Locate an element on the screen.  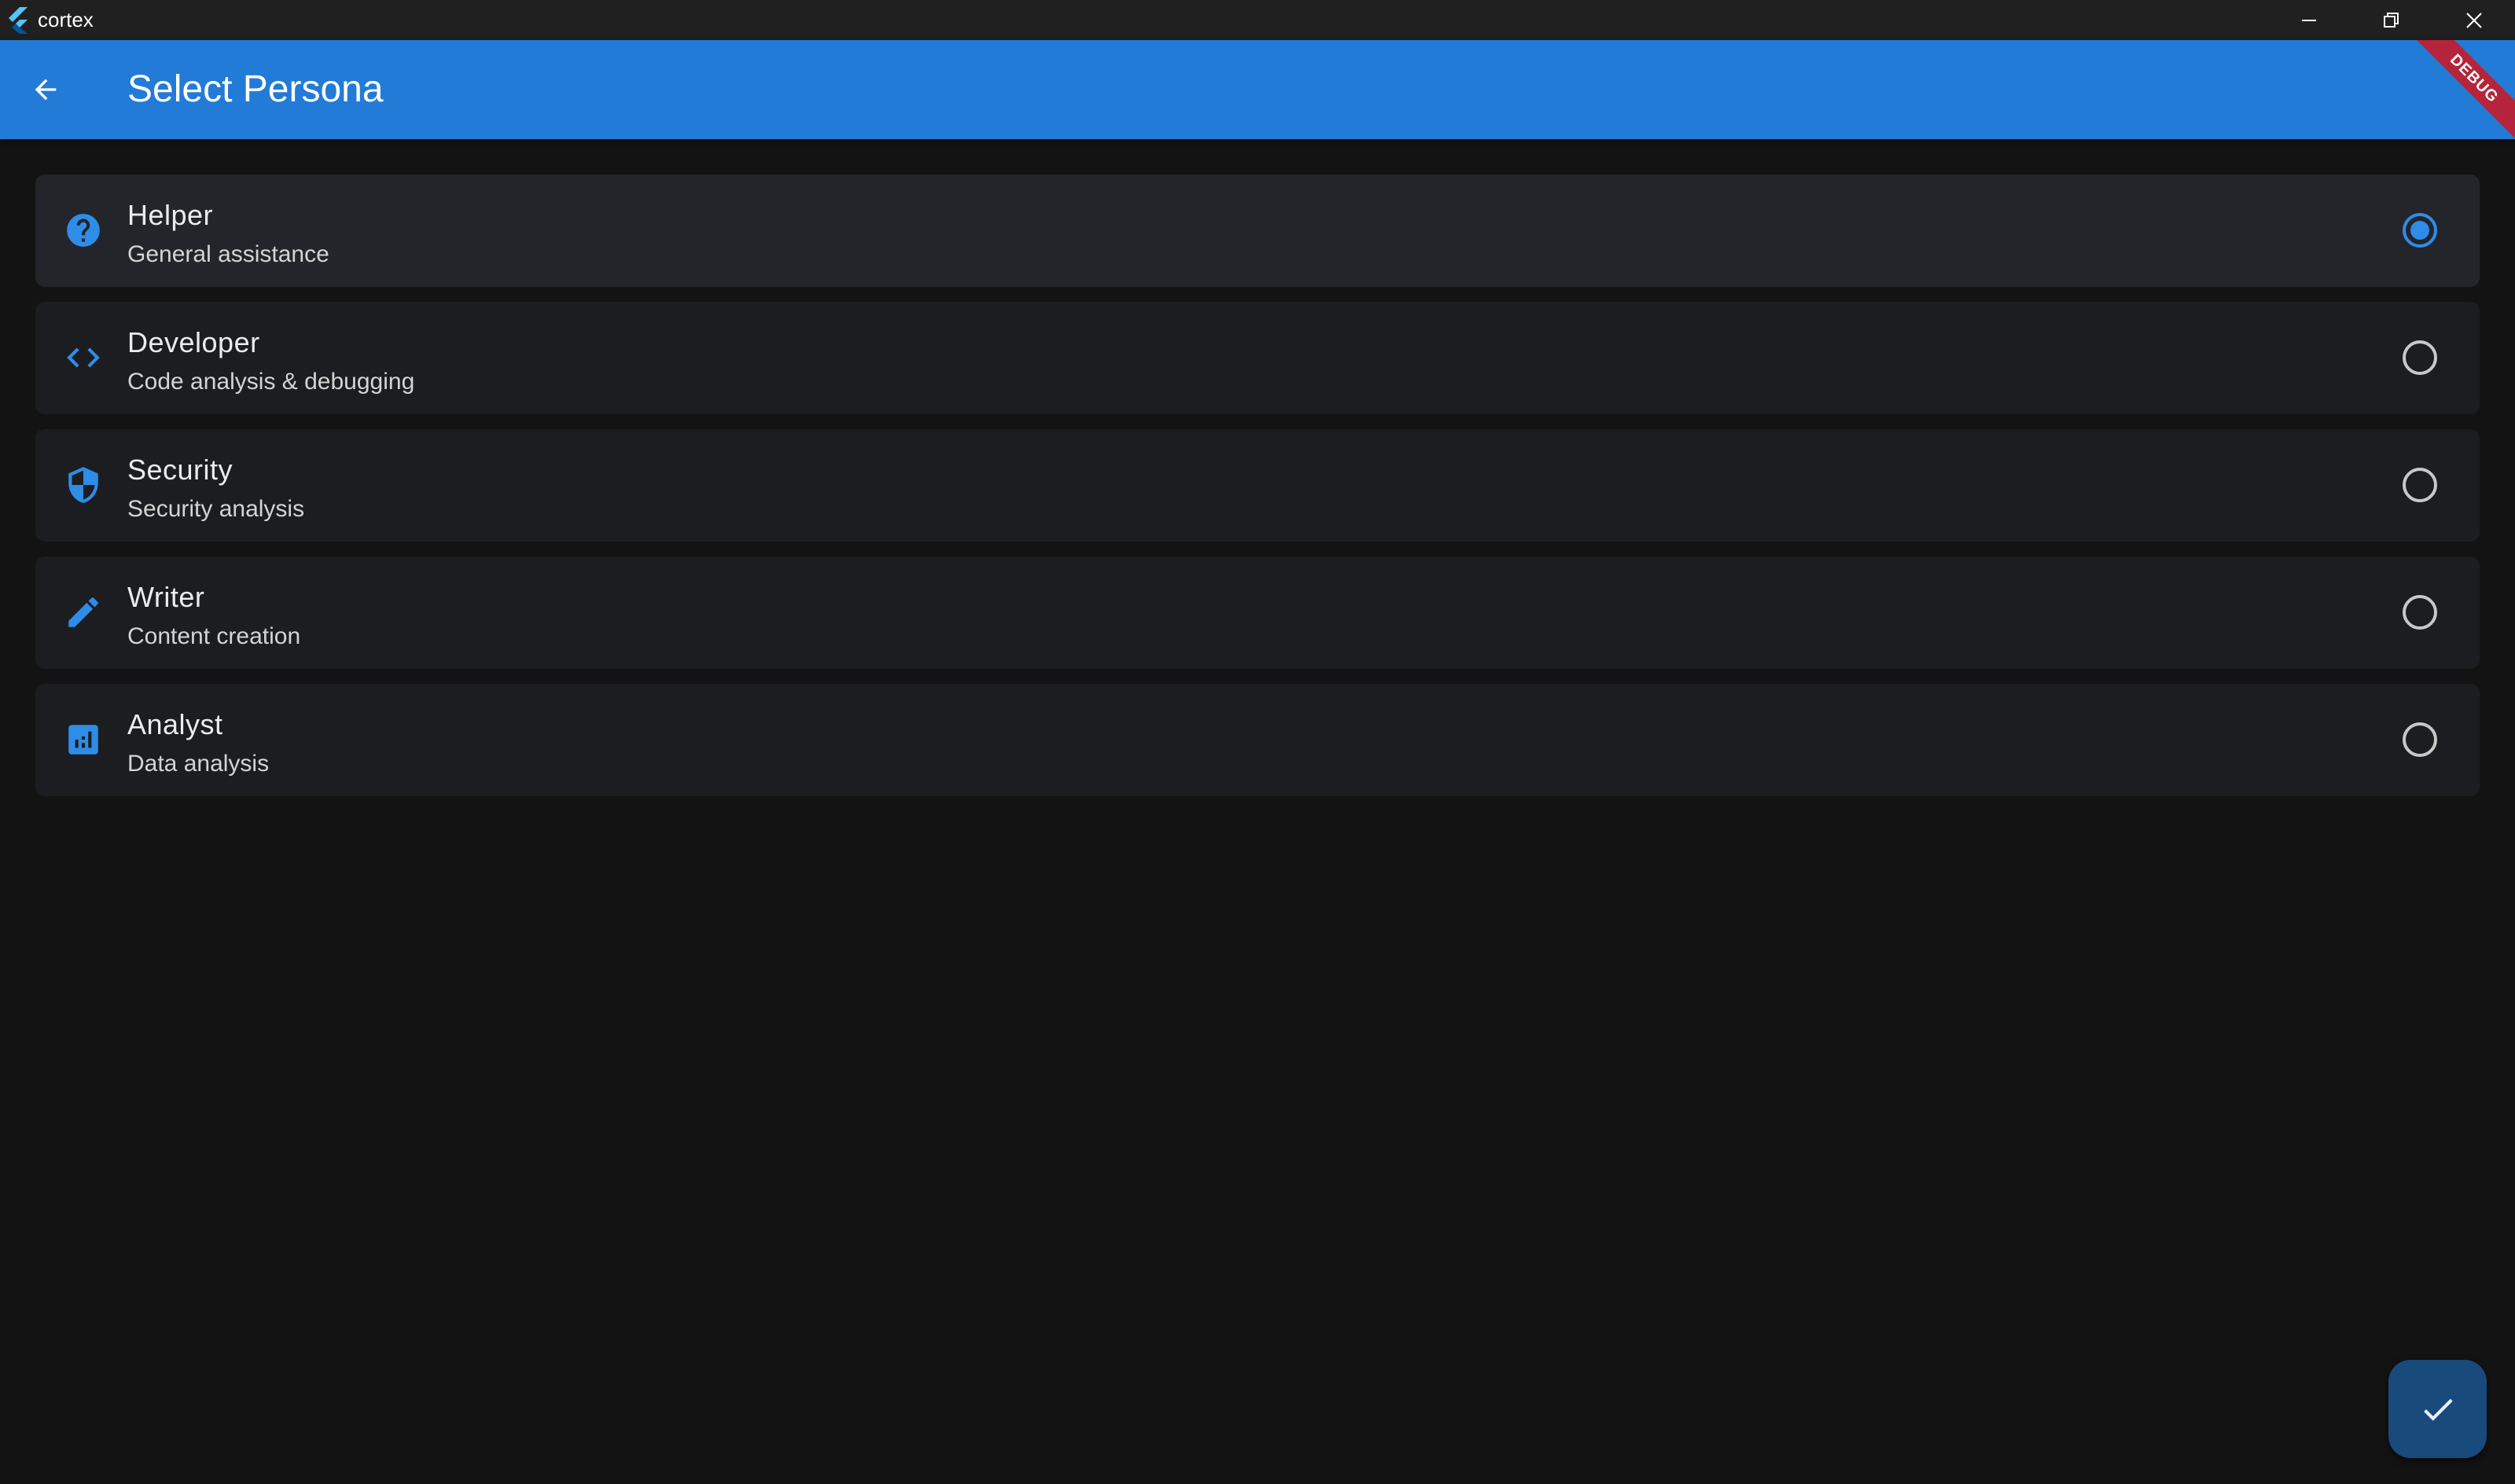
app-bar: Select Persona DEBUG is located at coordinates (1257, 89).